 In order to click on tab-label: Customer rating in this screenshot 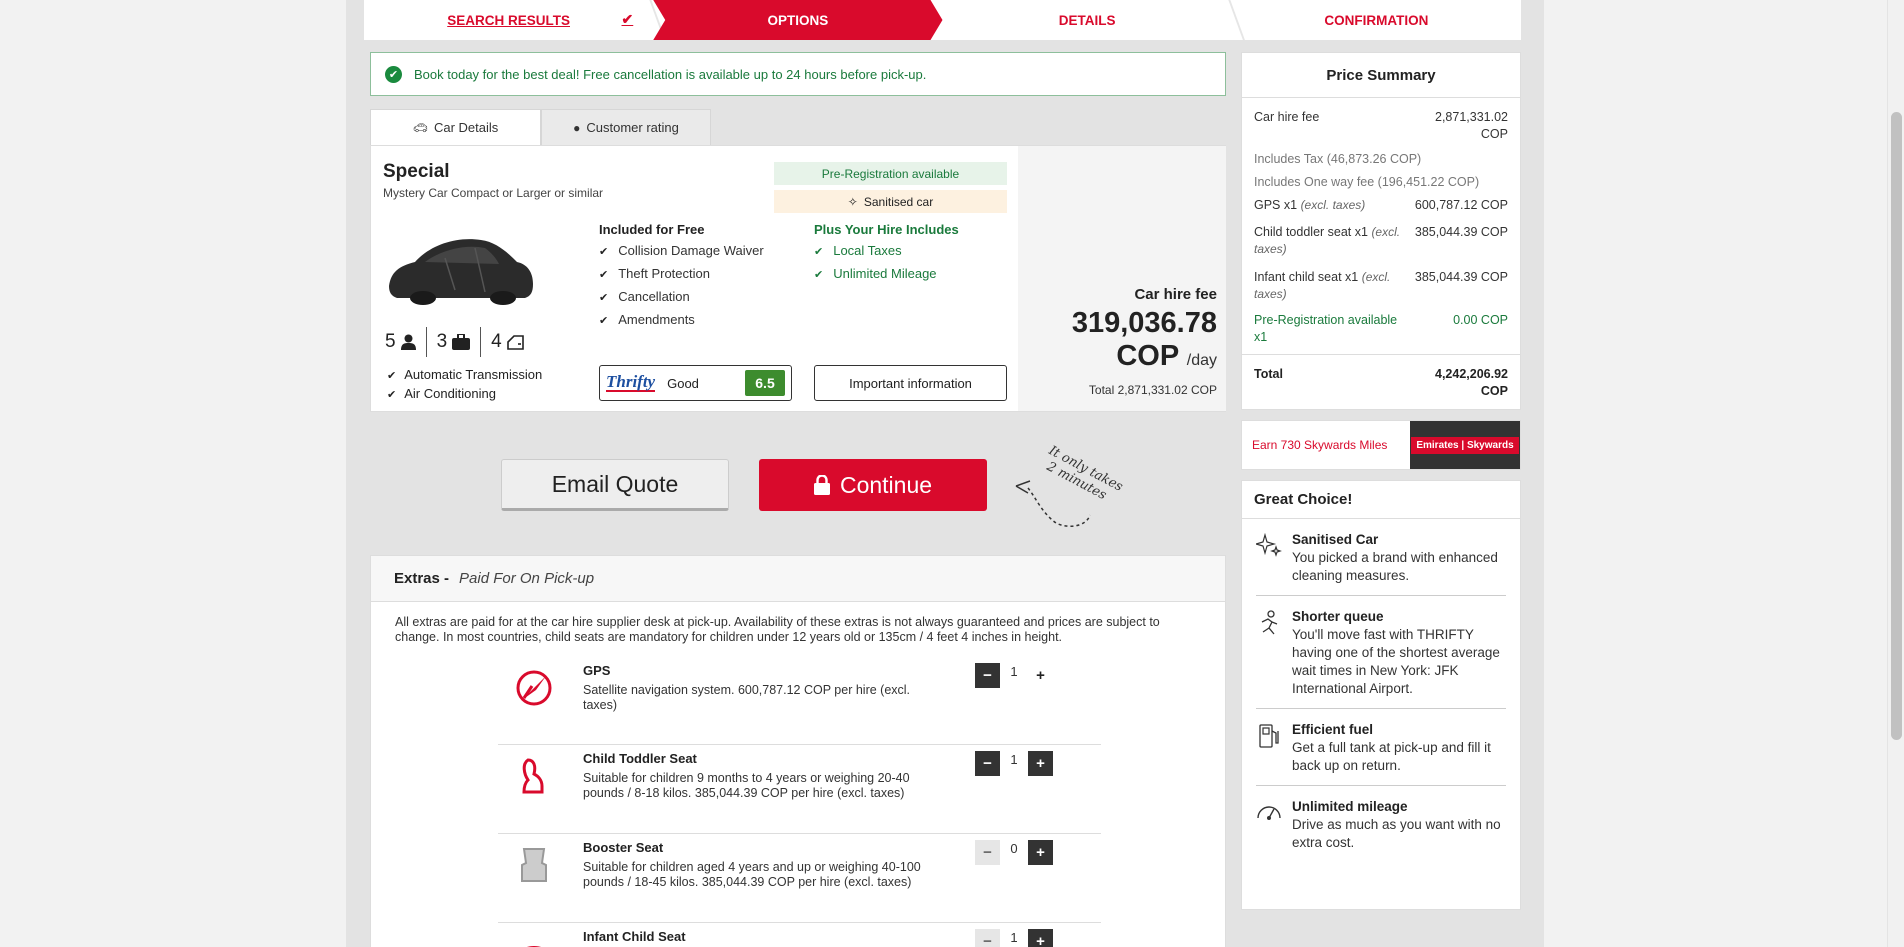, I will do `click(632, 127)`.